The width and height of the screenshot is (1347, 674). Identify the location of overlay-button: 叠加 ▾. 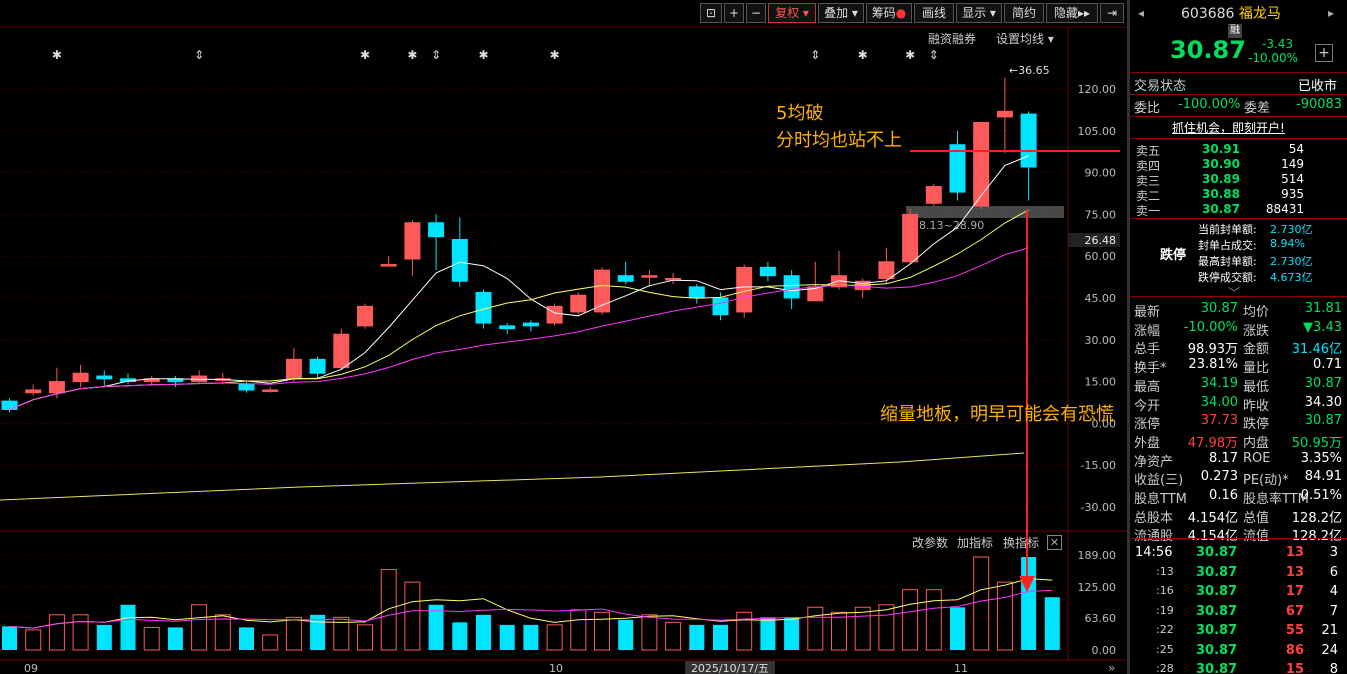
(841, 13).